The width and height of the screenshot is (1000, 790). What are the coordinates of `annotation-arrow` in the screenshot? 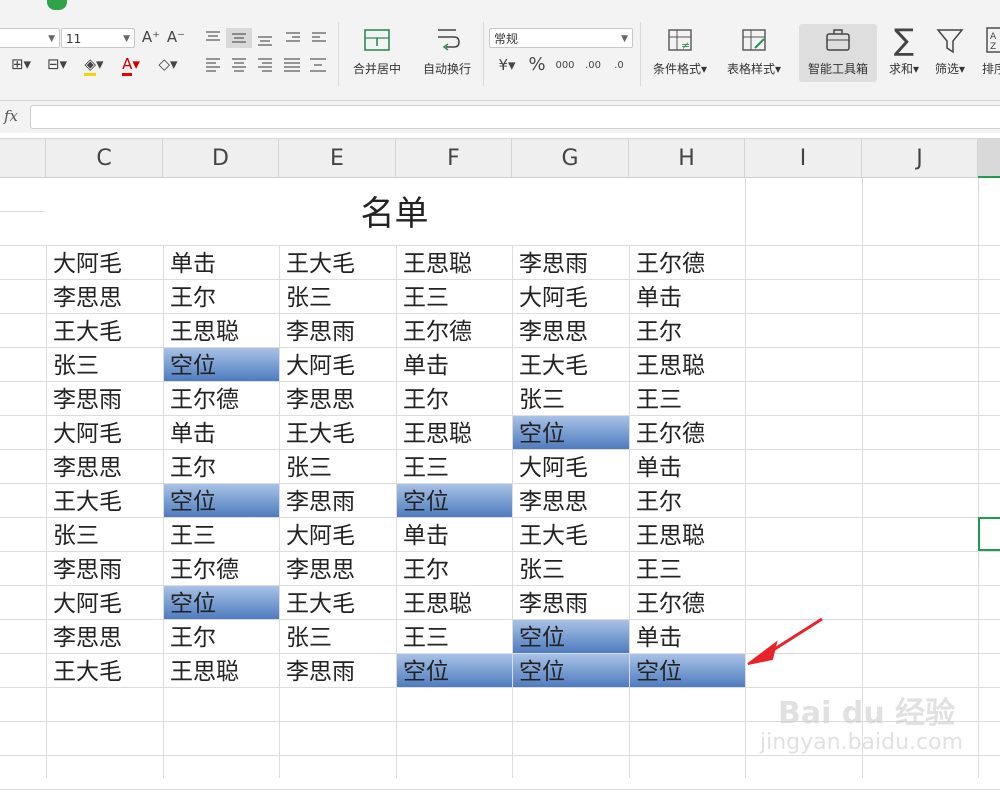 It's located at (785, 641).